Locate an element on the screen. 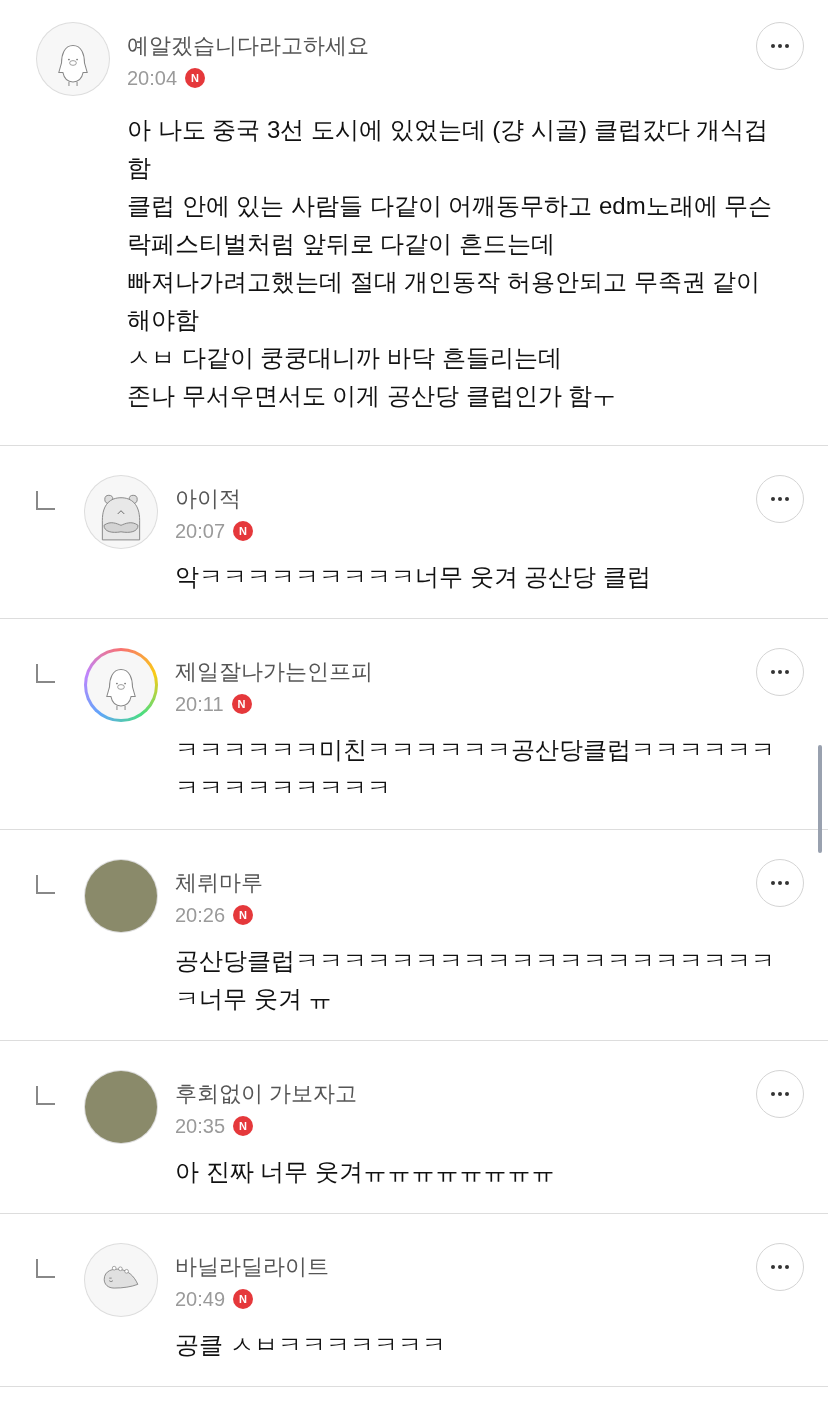 The height and width of the screenshot is (1404, 828). comment-time: 20:04 is located at coordinates (152, 78).